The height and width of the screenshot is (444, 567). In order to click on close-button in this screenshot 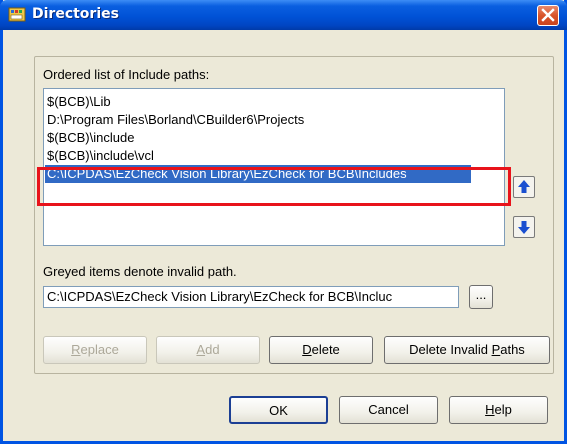, I will do `click(548, 15)`.